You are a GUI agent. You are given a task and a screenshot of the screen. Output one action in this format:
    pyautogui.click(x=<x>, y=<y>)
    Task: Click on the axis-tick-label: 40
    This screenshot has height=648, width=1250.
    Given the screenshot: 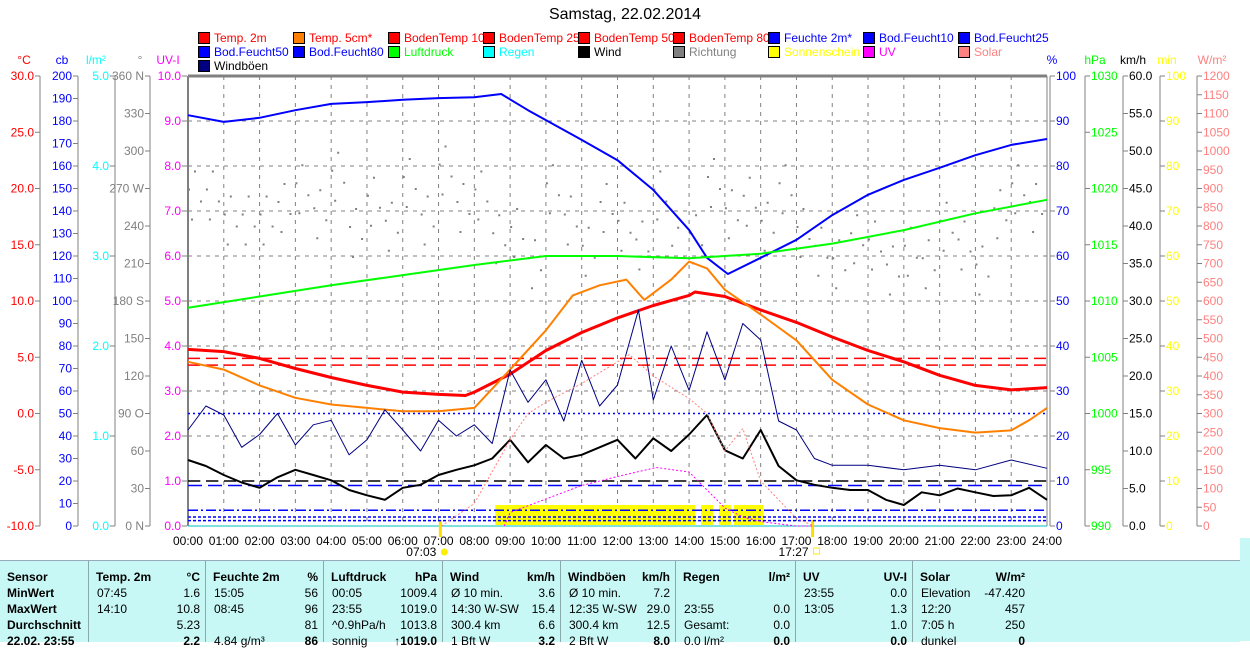 What is the action you would take?
    pyautogui.click(x=1063, y=346)
    